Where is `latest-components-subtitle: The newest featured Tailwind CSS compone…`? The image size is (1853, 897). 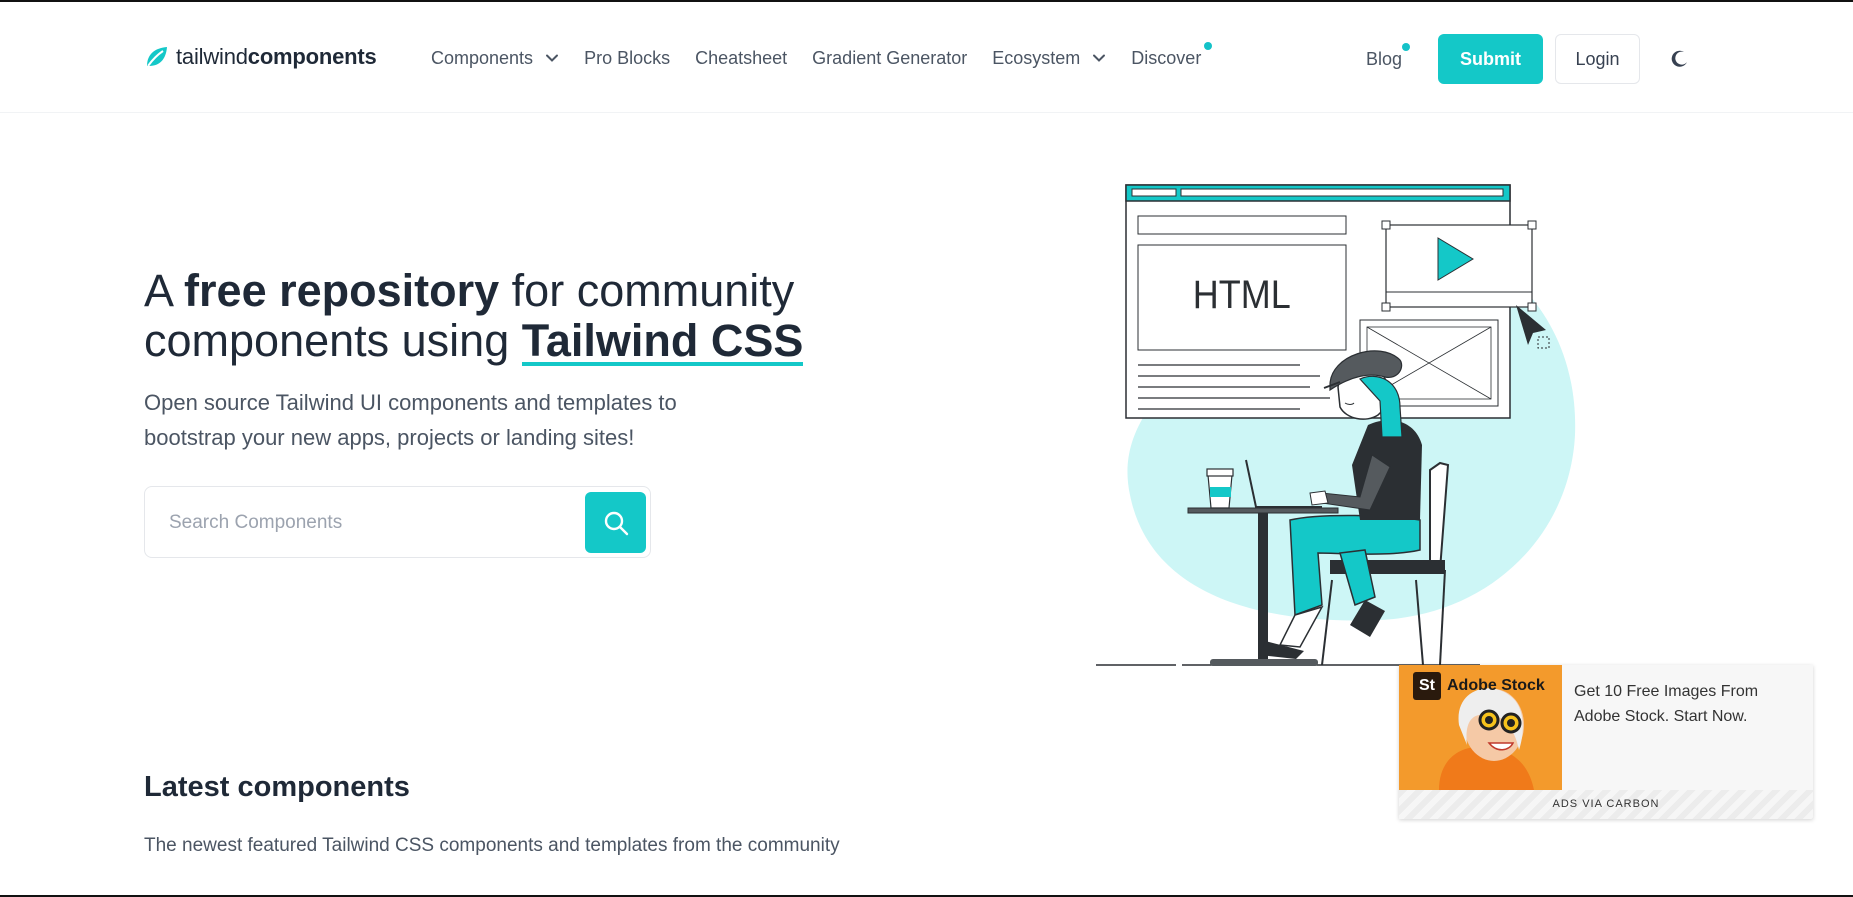
latest-components-subtitle: The newest featured Tailwind CSS compone… is located at coordinates (492, 845).